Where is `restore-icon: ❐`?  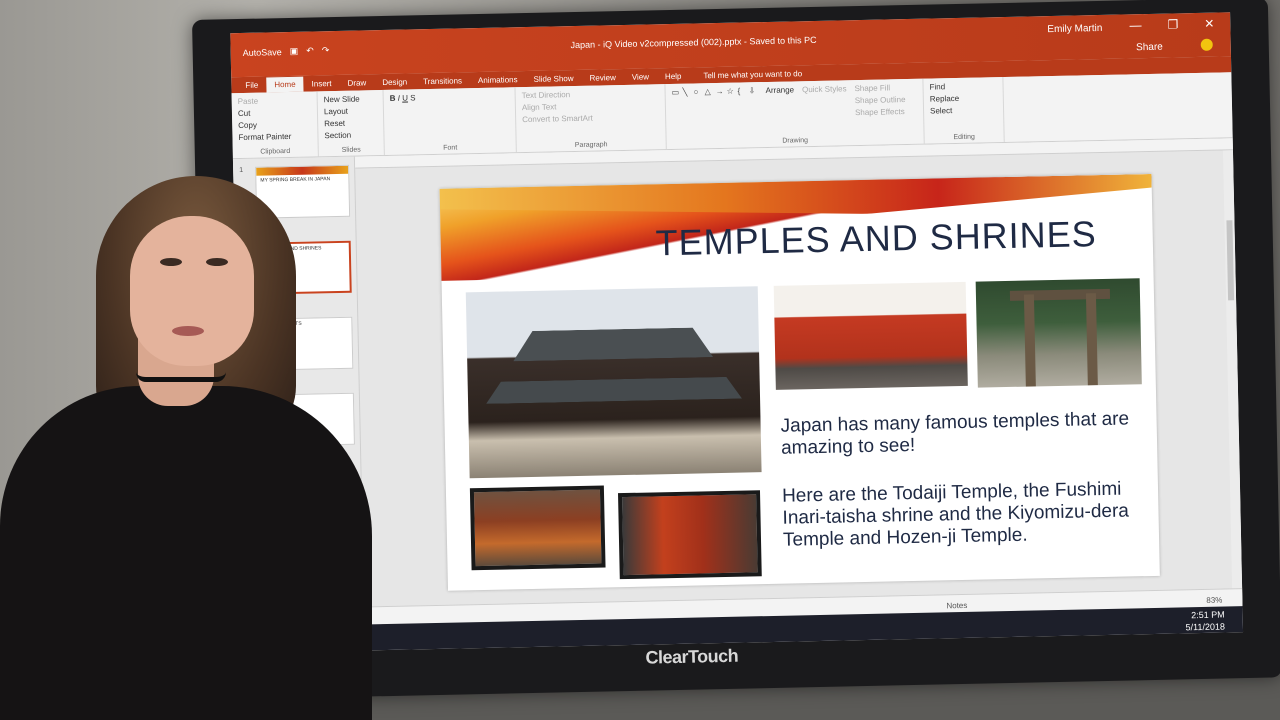
restore-icon: ❐ is located at coordinates (1172, 24).